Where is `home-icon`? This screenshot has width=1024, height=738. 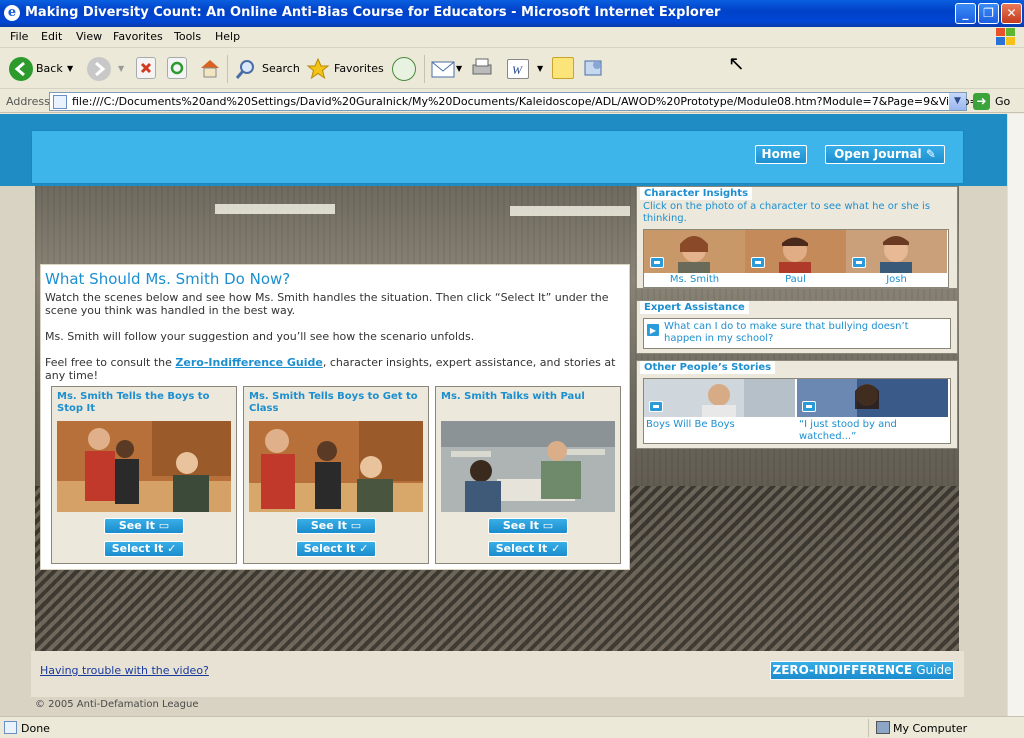
home-icon is located at coordinates (210, 68).